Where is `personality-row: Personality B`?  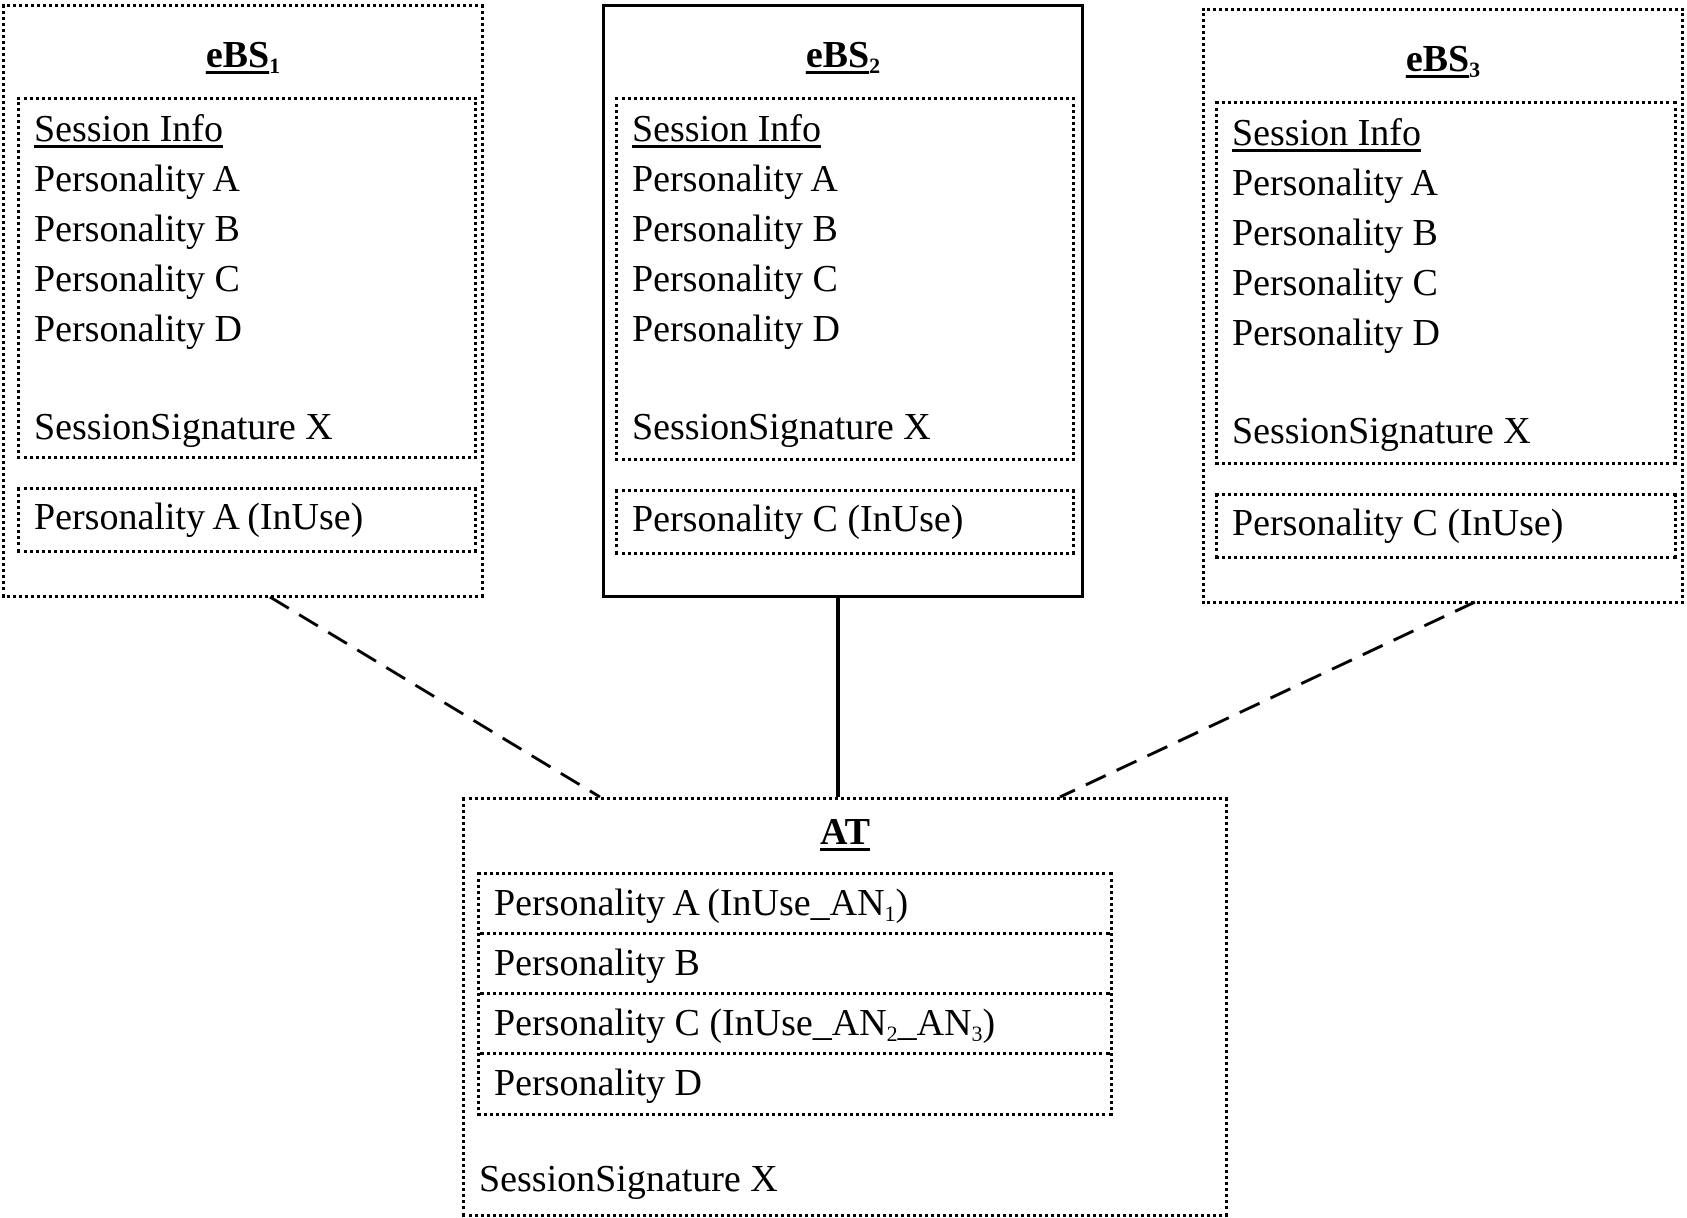 personality-row: Personality B is located at coordinates (795, 965).